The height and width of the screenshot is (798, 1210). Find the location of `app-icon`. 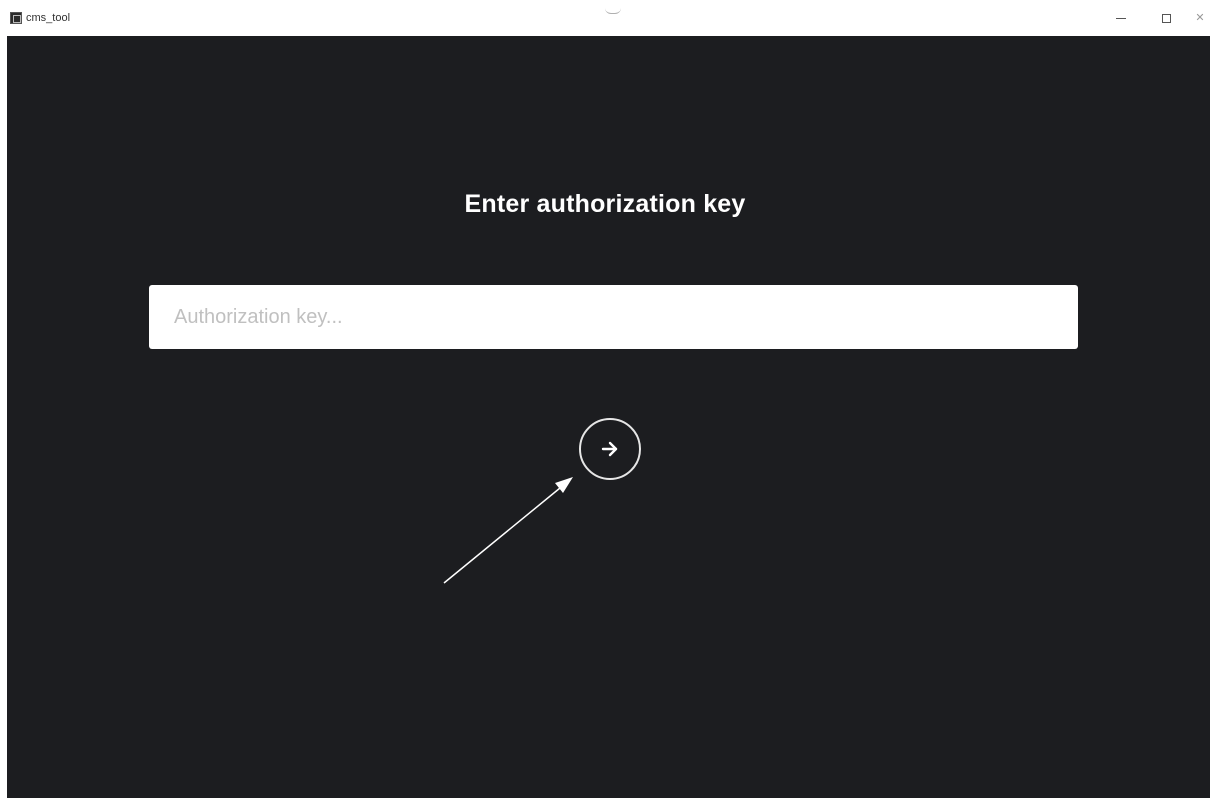

app-icon is located at coordinates (16, 18).